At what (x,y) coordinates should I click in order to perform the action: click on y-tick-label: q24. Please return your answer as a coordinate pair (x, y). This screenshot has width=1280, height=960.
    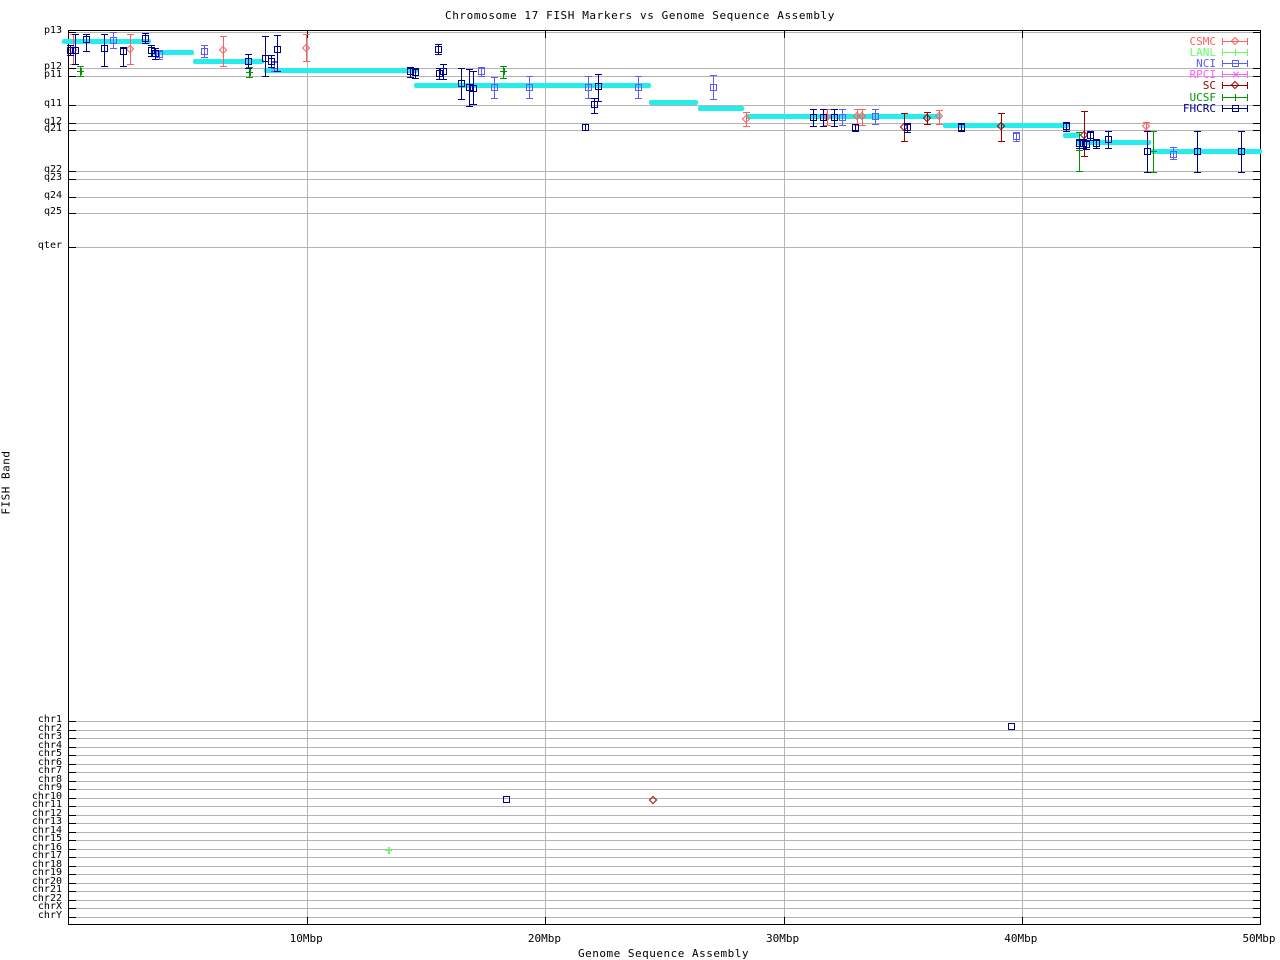
    Looking at the image, I should click on (52, 195).